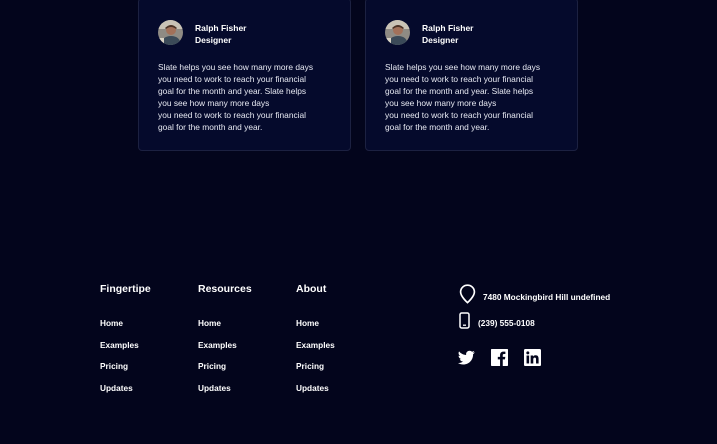  I want to click on phone-text: (239) 555-0108, so click(506, 323).